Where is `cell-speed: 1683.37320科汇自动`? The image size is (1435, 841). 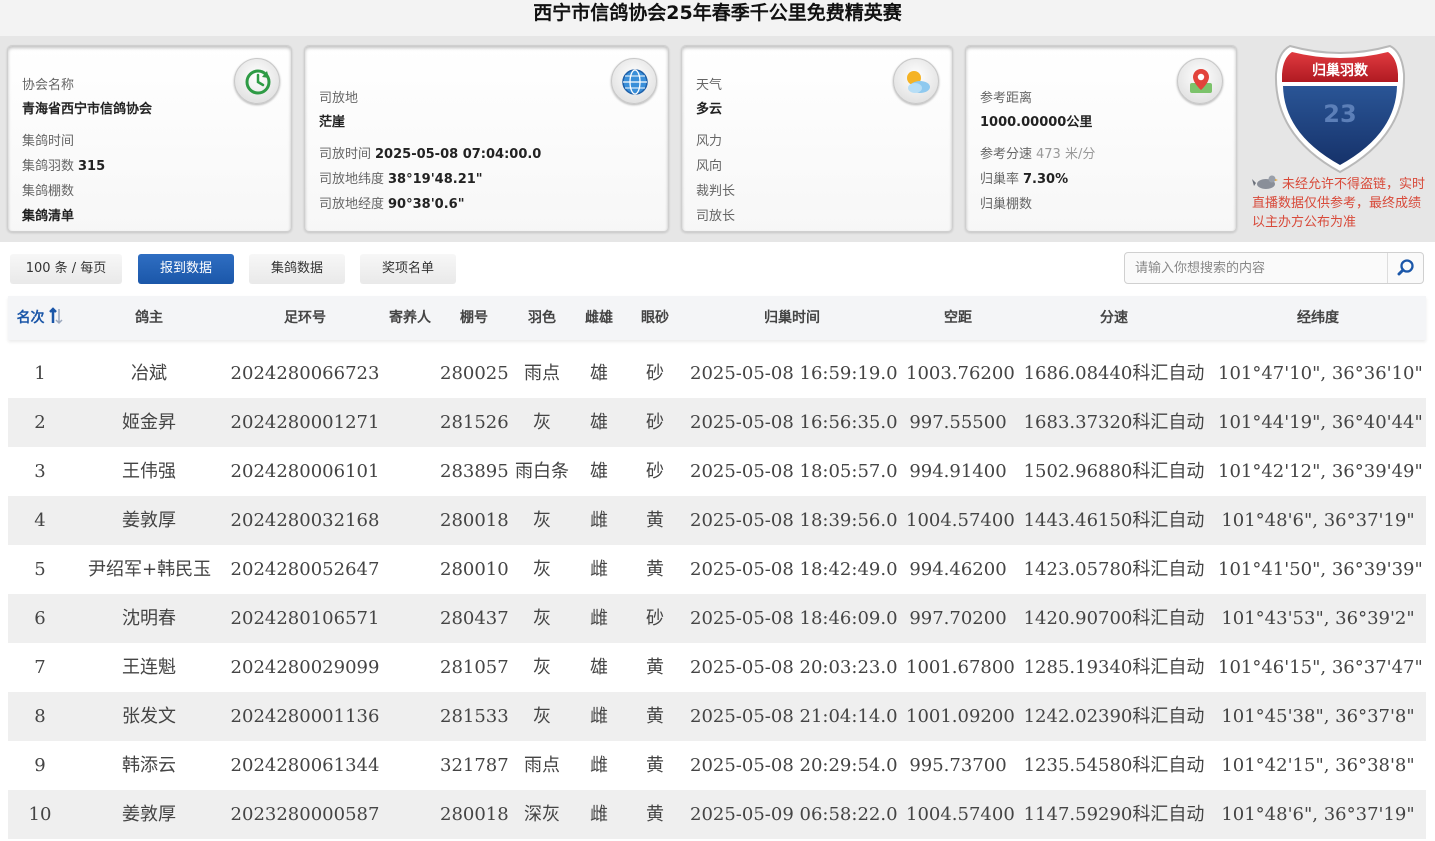 cell-speed: 1683.37320科汇自动 is located at coordinates (1114, 422).